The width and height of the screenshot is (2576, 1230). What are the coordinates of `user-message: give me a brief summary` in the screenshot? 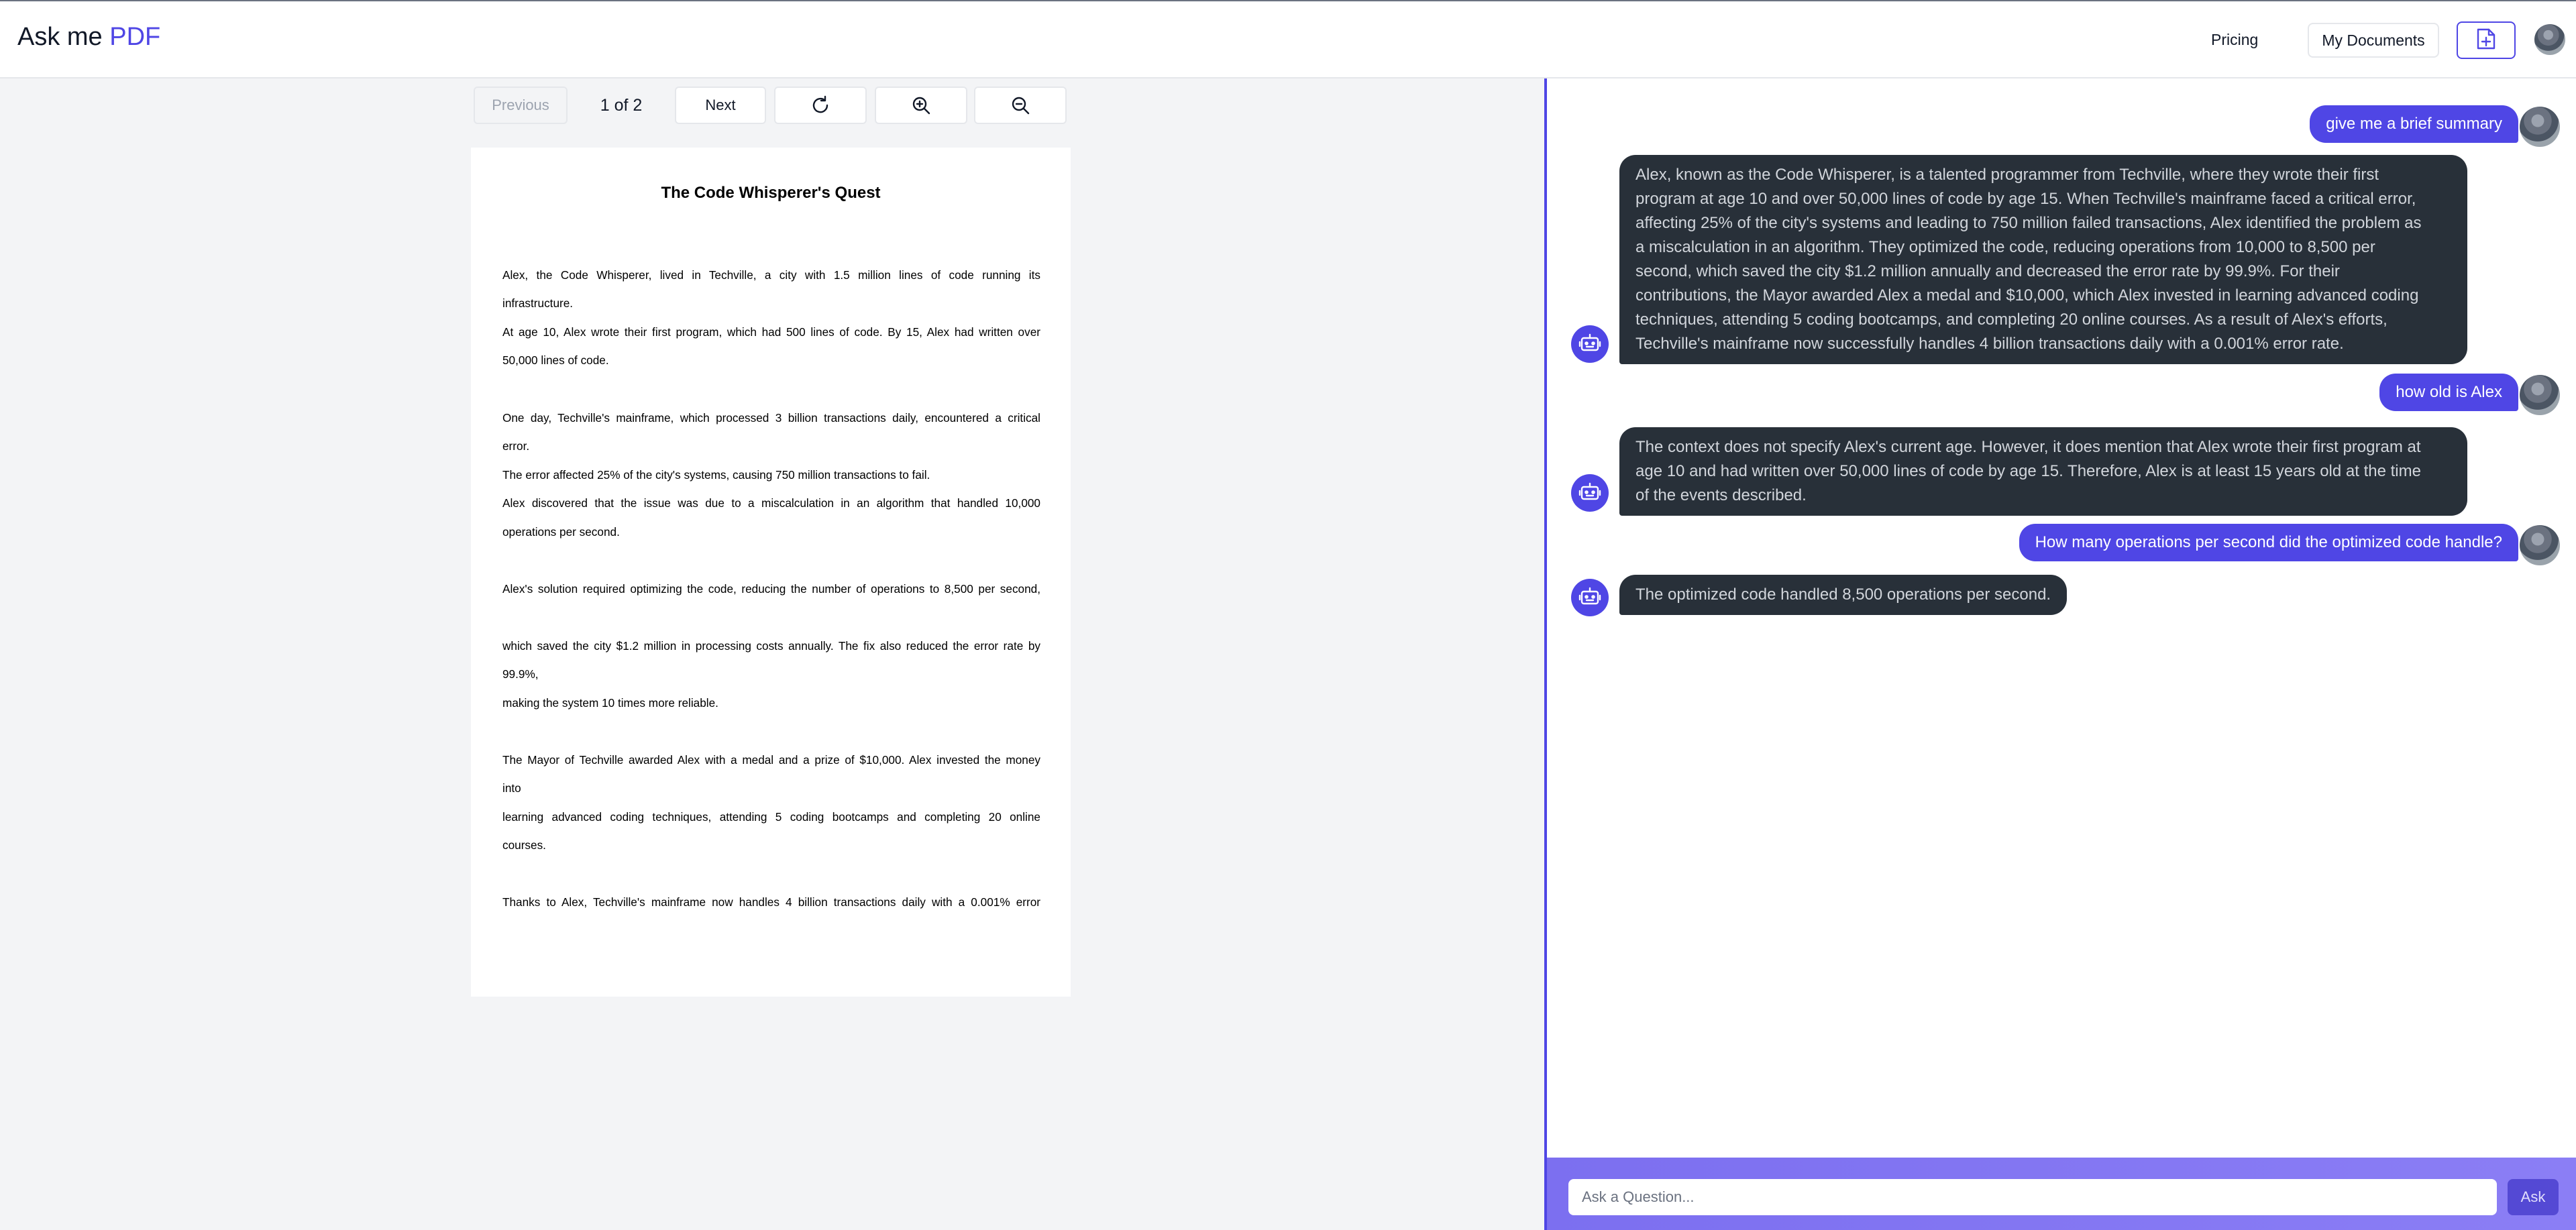 It's located at (2414, 124).